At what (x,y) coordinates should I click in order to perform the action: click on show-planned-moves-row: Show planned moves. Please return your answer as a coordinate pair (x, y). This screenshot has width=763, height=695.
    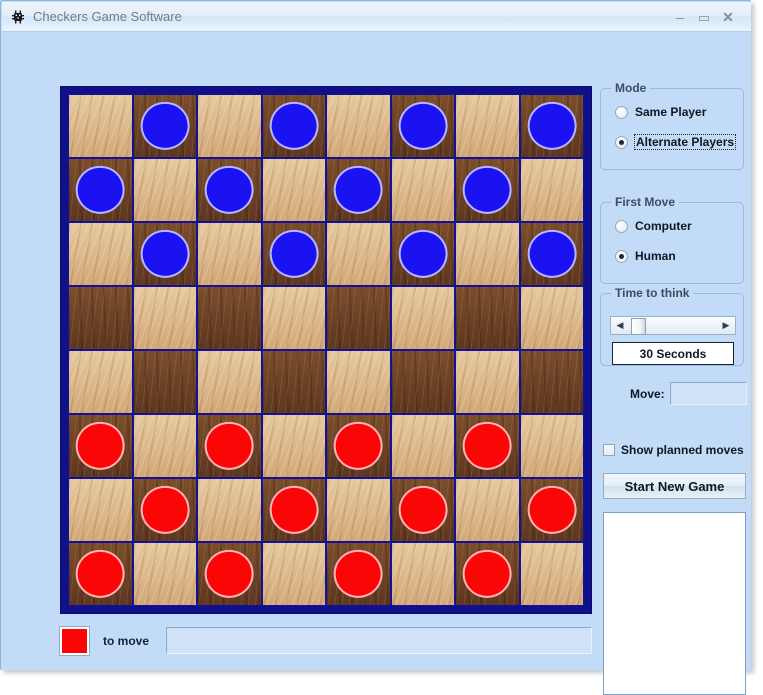
    Looking at the image, I should click on (673, 450).